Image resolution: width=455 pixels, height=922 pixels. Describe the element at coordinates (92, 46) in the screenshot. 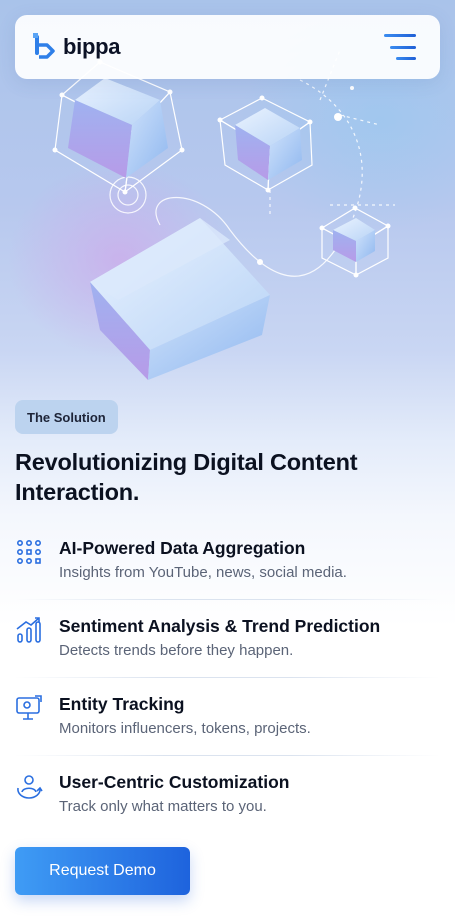

I see `brand-name: bippa` at that location.